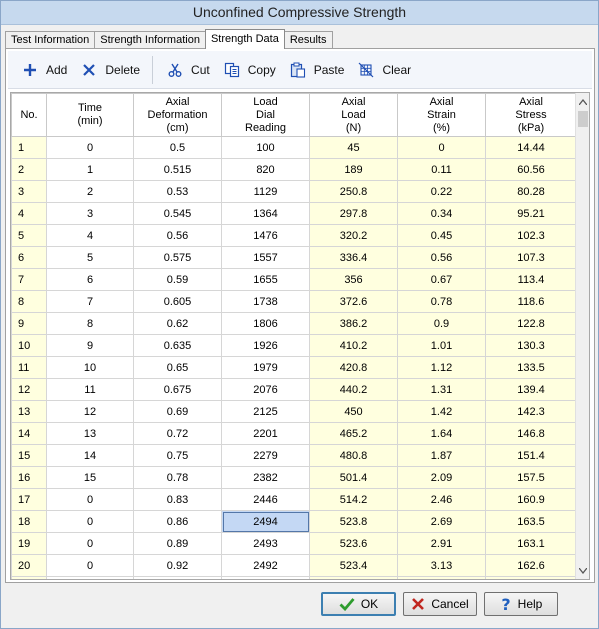  What do you see at coordinates (353, 115) in the screenshot?
I see `column-header: Axial Load (N)` at bounding box center [353, 115].